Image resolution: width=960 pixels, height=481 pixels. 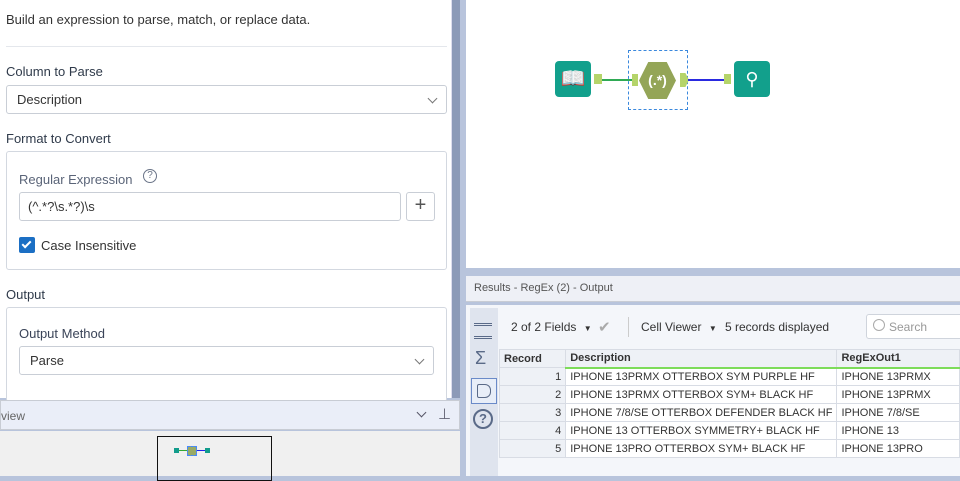 What do you see at coordinates (777, 327) in the screenshot?
I see `records-count: 5 records displayed` at bounding box center [777, 327].